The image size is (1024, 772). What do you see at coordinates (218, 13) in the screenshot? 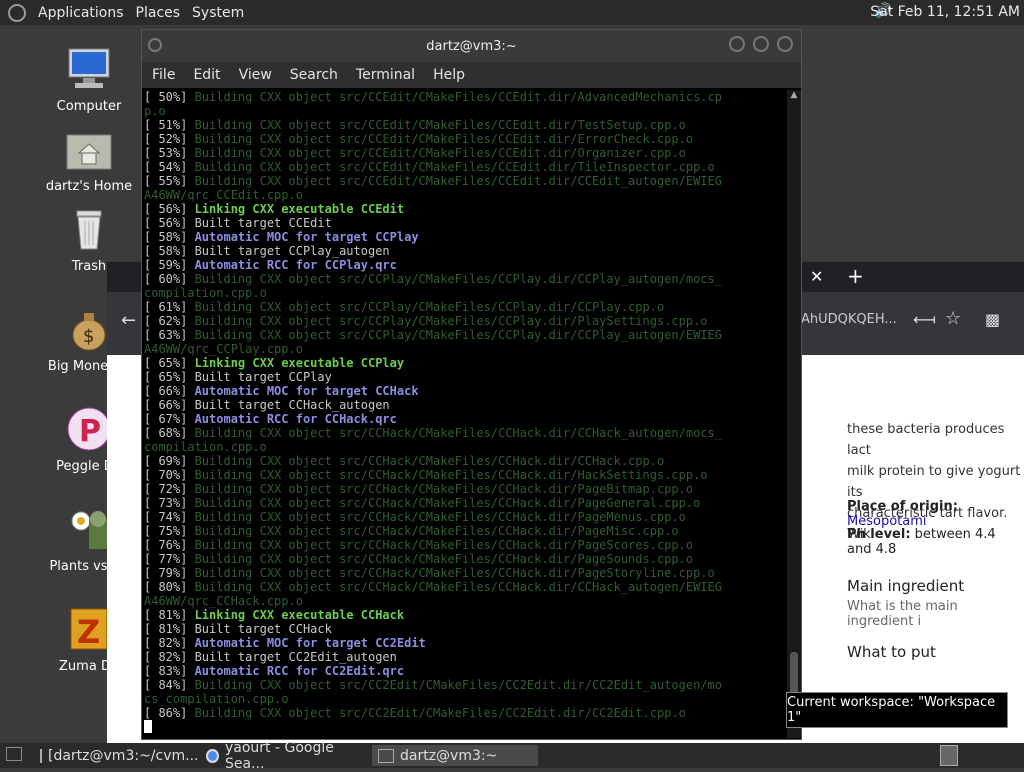
I see `menu-system: System` at bounding box center [218, 13].